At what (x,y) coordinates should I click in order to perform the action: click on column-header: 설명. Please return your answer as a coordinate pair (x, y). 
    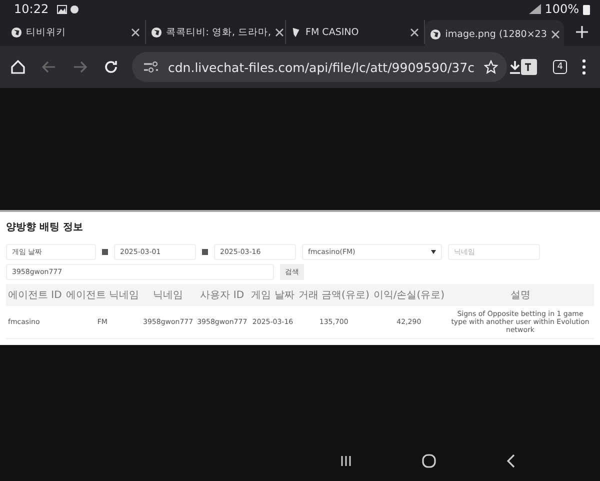
    Looking at the image, I should click on (520, 295).